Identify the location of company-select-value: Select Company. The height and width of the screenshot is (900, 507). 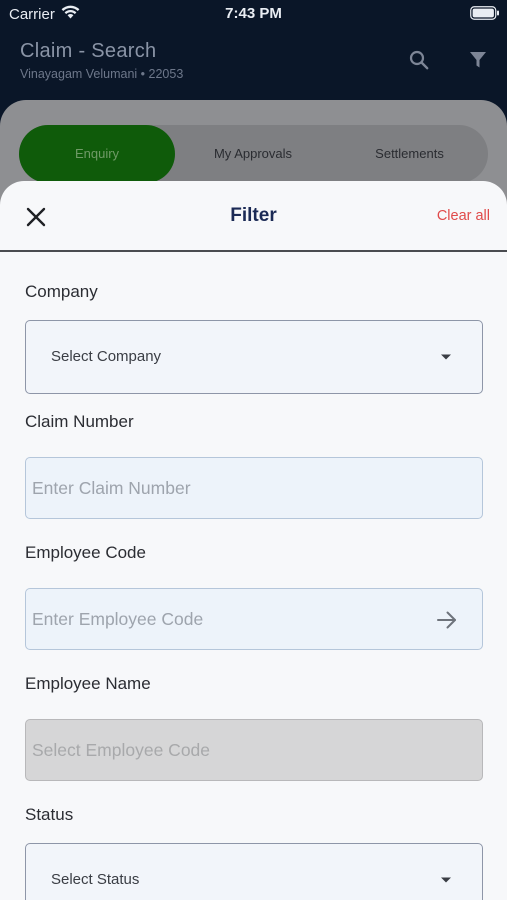
(106, 356).